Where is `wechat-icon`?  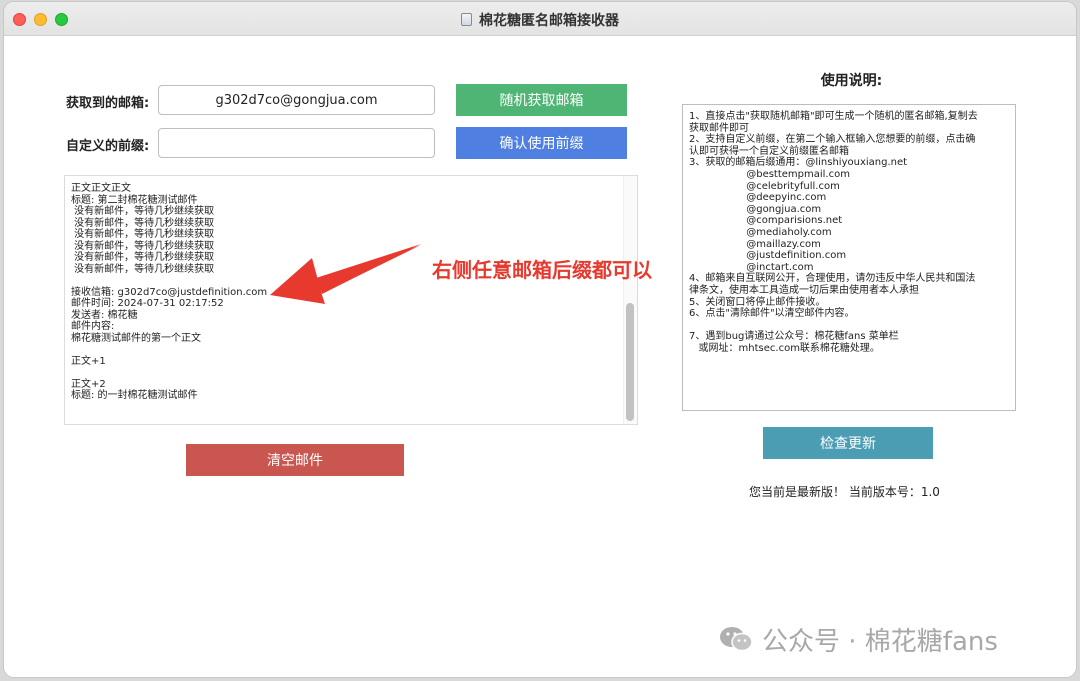 wechat-icon is located at coordinates (736, 642).